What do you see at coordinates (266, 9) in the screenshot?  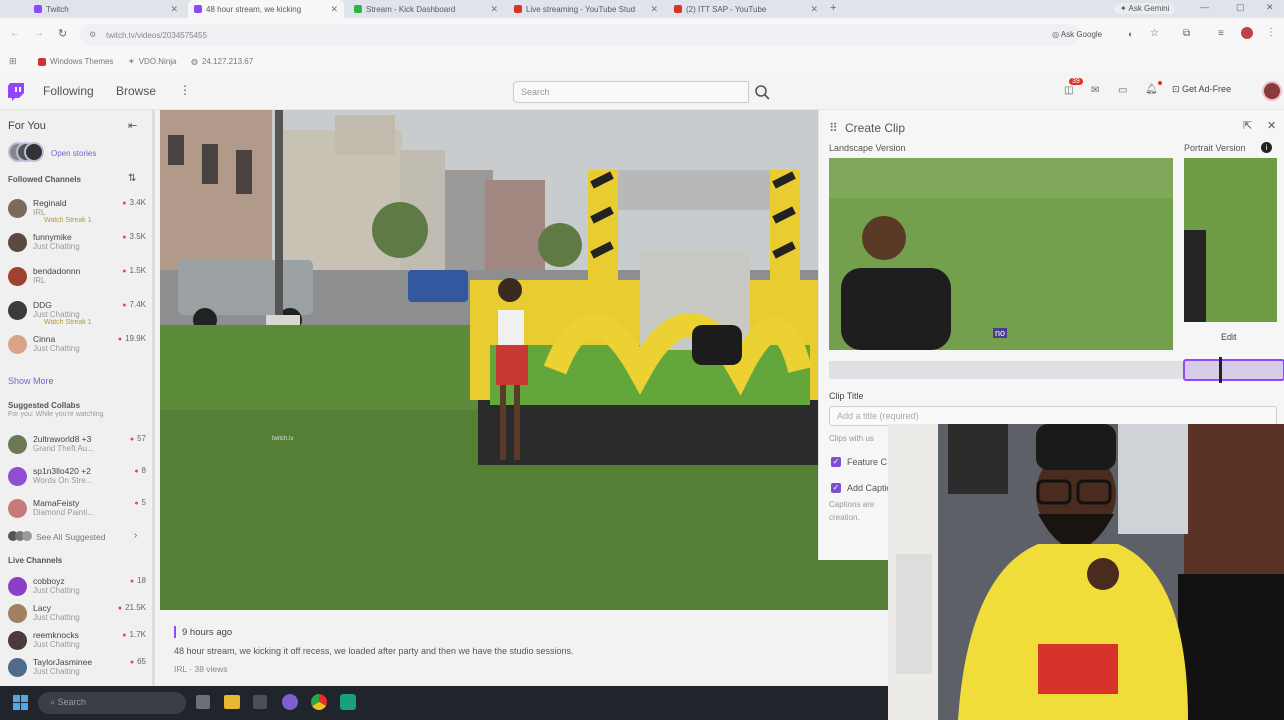 I see `browser-tab-active: 48 hour stream, we kicking ✕` at bounding box center [266, 9].